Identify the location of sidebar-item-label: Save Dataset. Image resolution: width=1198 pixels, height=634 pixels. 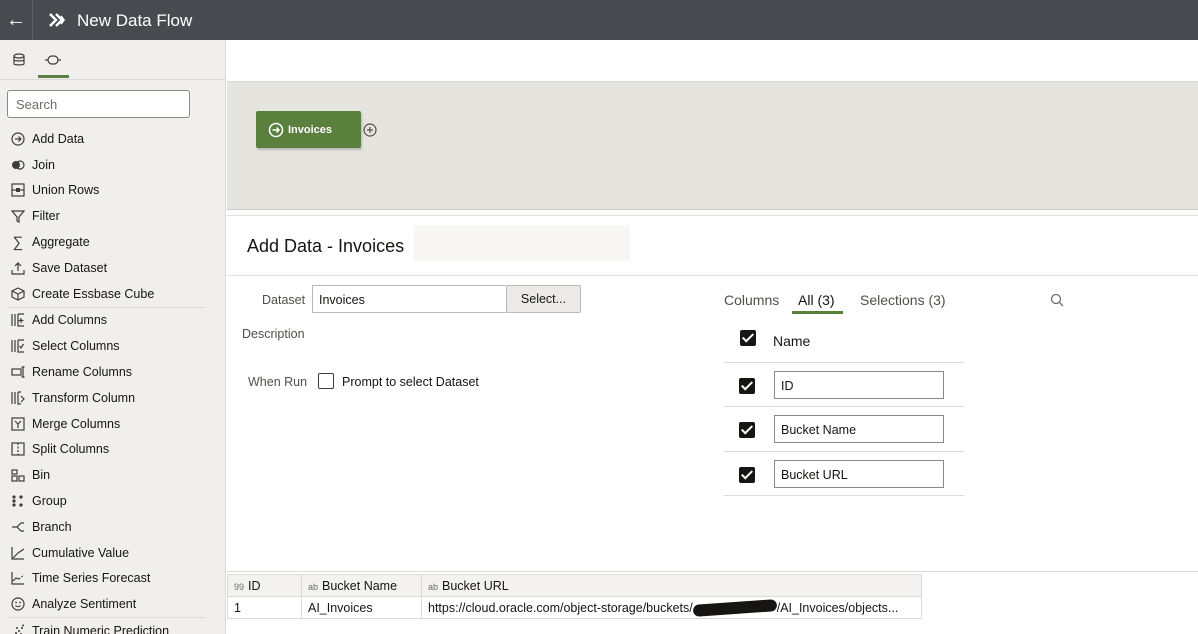
(70, 267).